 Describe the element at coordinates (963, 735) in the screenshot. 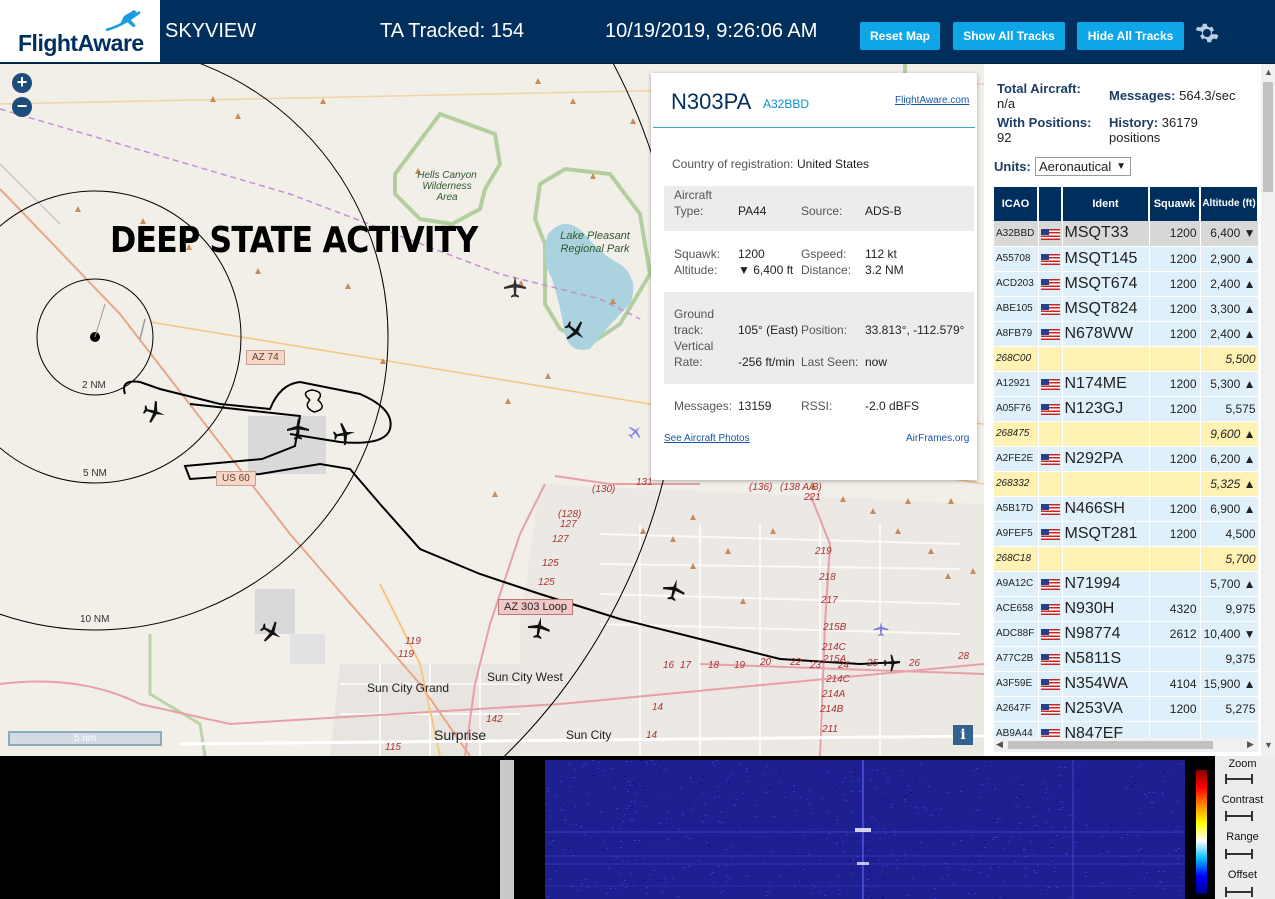

I see `info-button: i` at that location.